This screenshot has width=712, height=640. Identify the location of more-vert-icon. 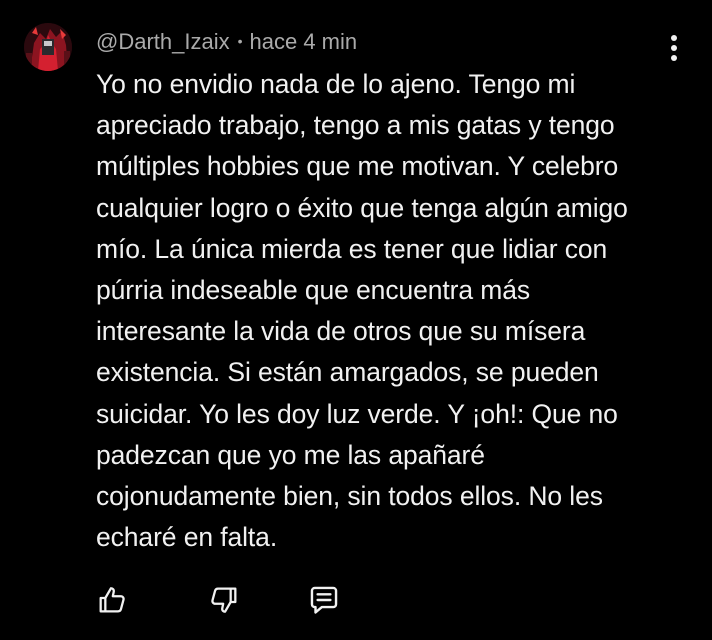
(674, 48).